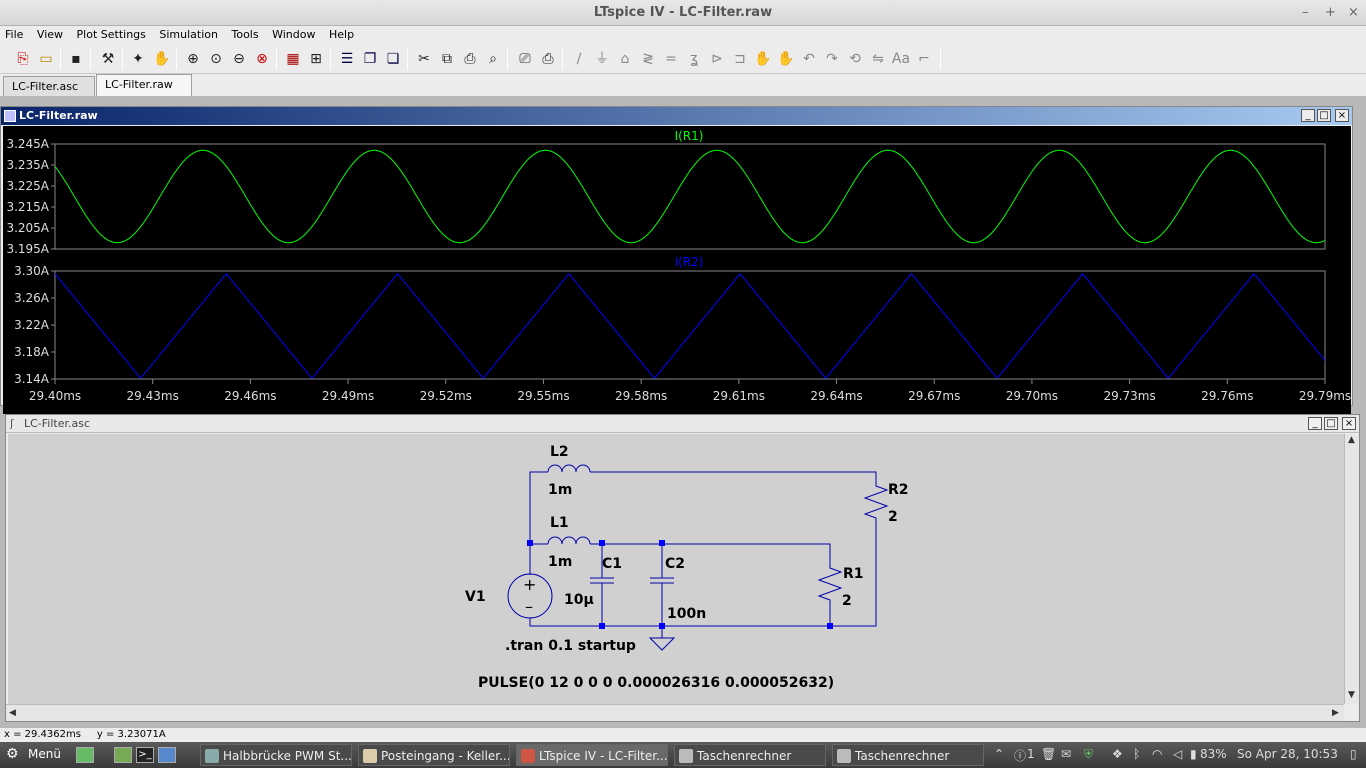 The width and height of the screenshot is (1366, 768). Describe the element at coordinates (50, 33) in the screenshot. I see `menu-view: View` at that location.